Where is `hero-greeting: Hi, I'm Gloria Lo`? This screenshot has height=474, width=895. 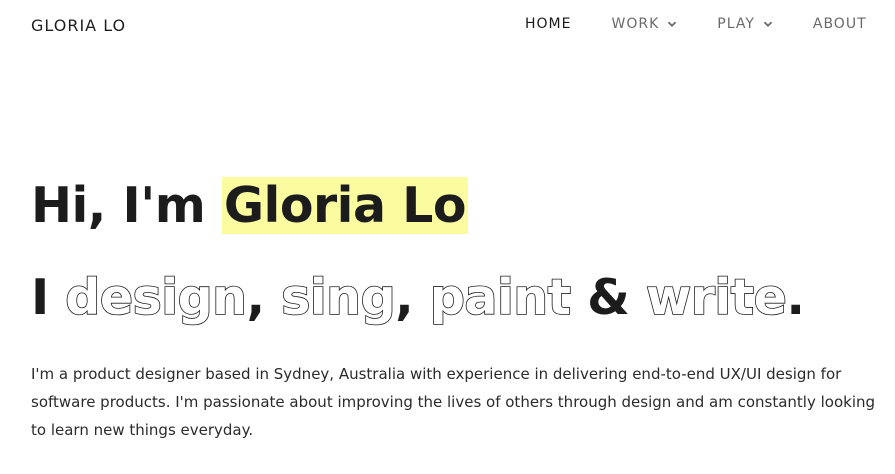
hero-greeting: Hi, I'm Gloria Lo is located at coordinates (249, 206).